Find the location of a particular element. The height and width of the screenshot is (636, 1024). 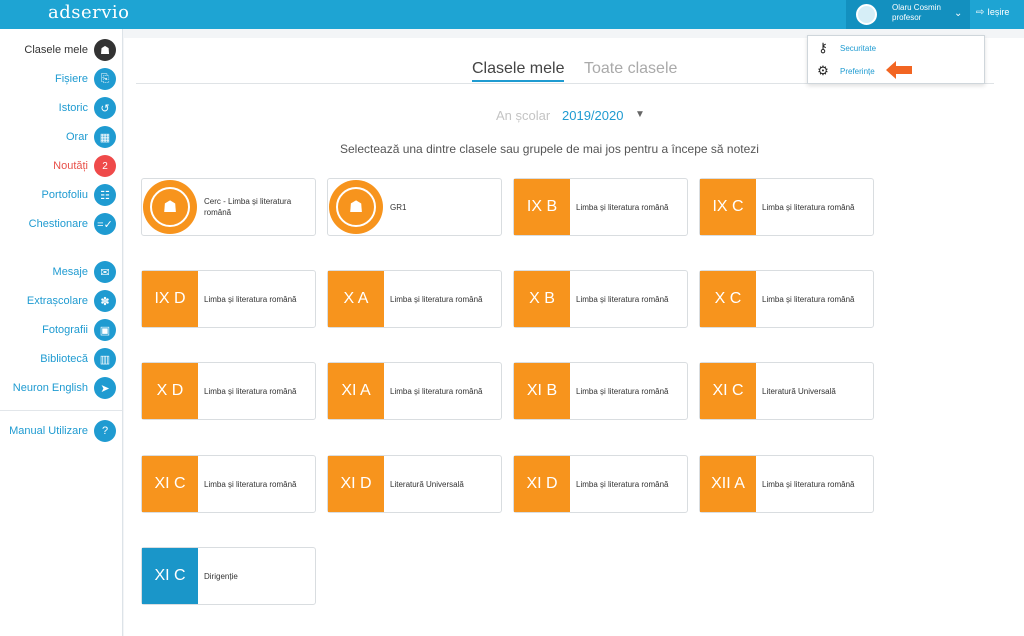

sidebar-item-label: Orar is located at coordinates (77, 137).